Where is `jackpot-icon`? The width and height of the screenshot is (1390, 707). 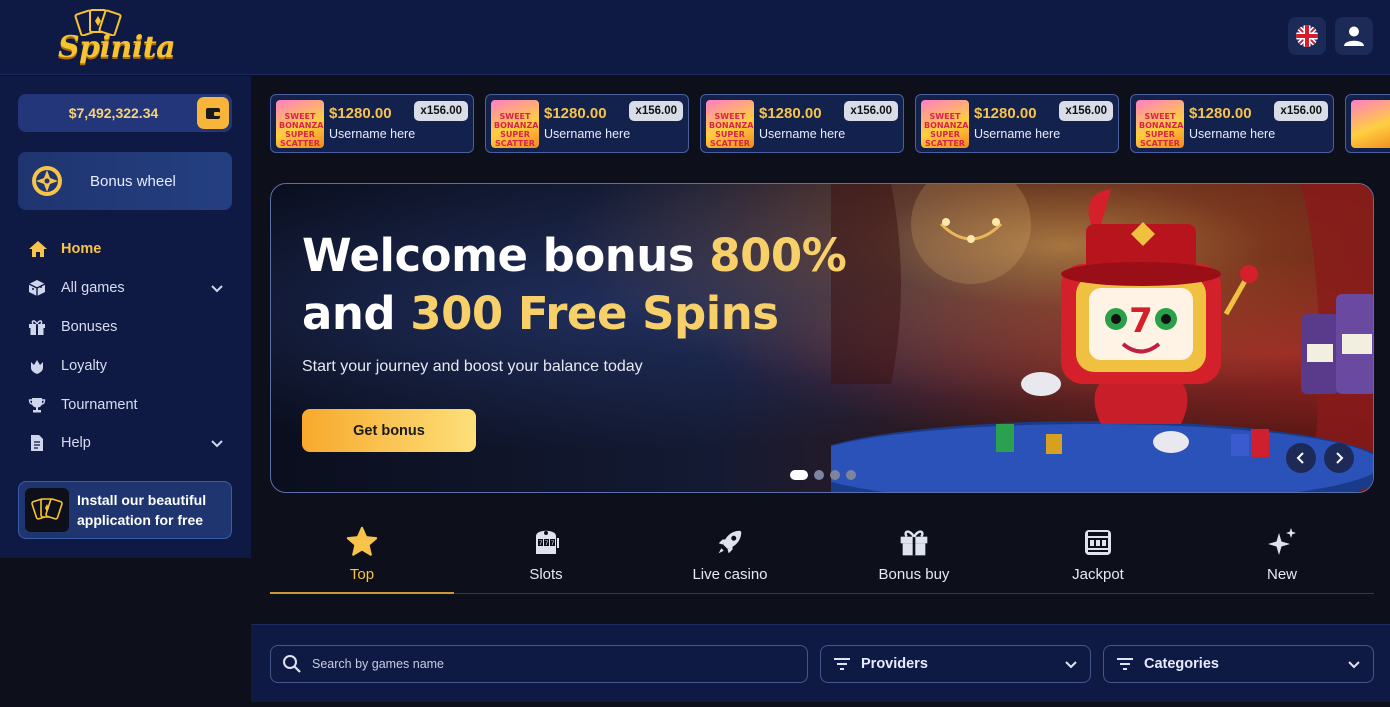 jackpot-icon is located at coordinates (1098, 542).